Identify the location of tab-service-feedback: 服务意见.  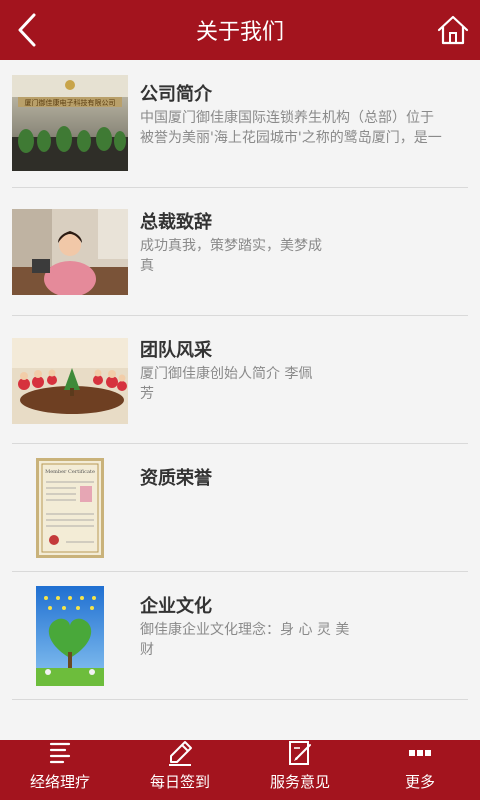
(300, 770).